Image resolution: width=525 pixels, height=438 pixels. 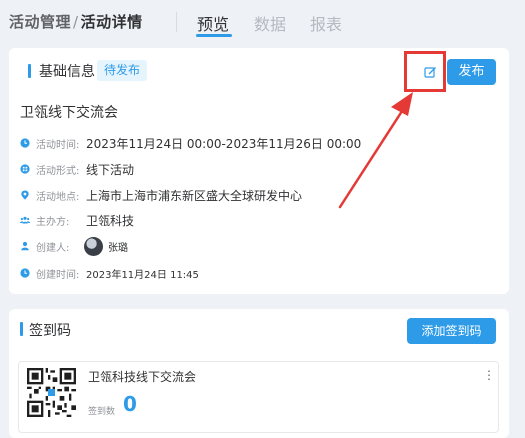 I want to click on user-icon, so click(x=25, y=246).